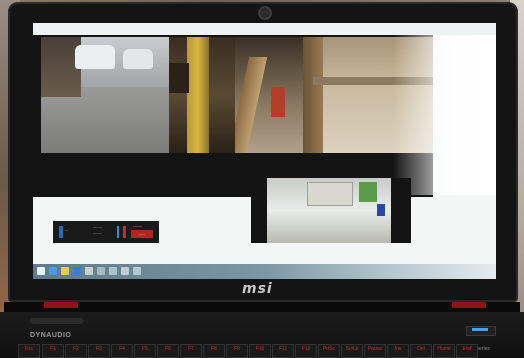 The image size is (524, 358). Describe the element at coordinates (106, 232) in the screenshot. I see `status-panel: — ——— ——— ——— ——` at that location.